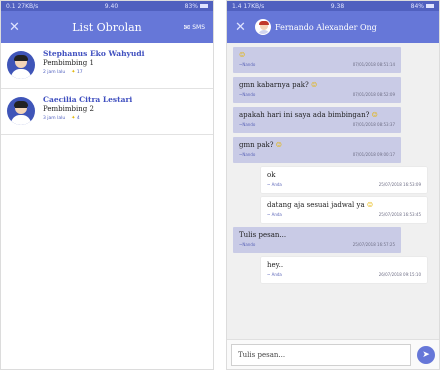 The height and width of the screenshot is (370, 440). I want to click on app-bar: ✕ List Obrolan ✉ SMS, so click(107, 27).